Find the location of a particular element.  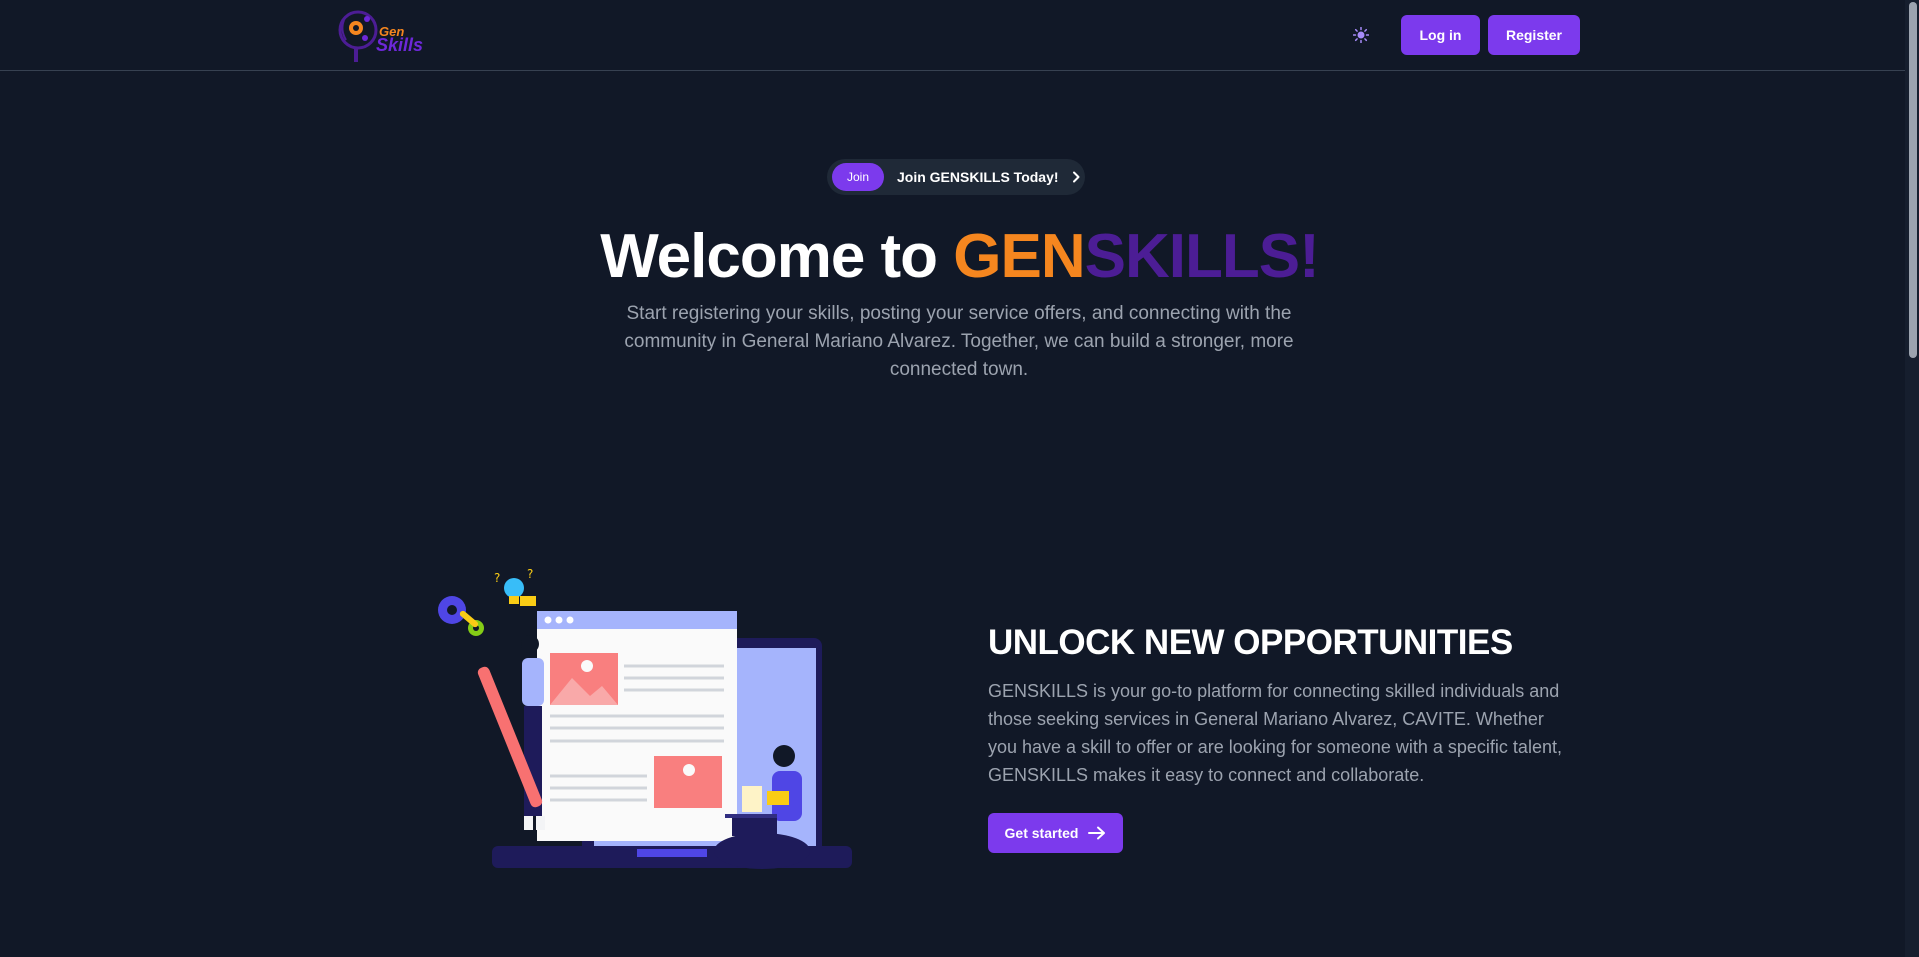

sun-icon is located at coordinates (1361, 35).